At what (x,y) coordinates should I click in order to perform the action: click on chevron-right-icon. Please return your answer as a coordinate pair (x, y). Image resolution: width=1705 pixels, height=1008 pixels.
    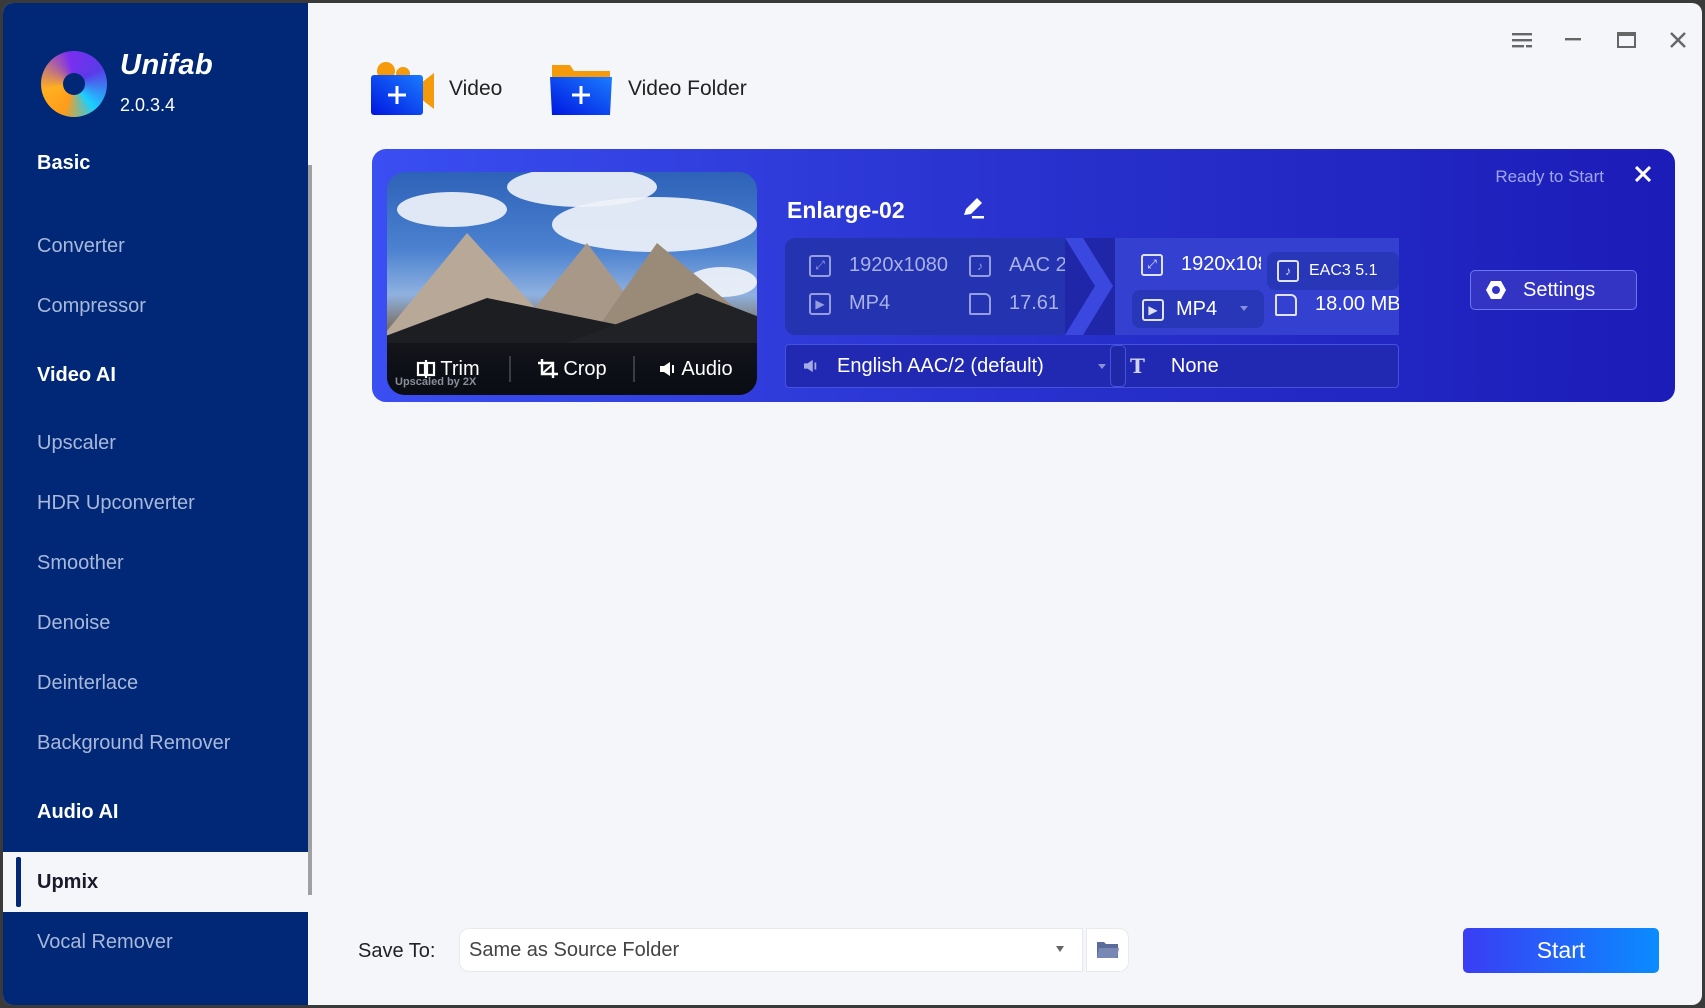
    Looking at the image, I should click on (1089, 286).